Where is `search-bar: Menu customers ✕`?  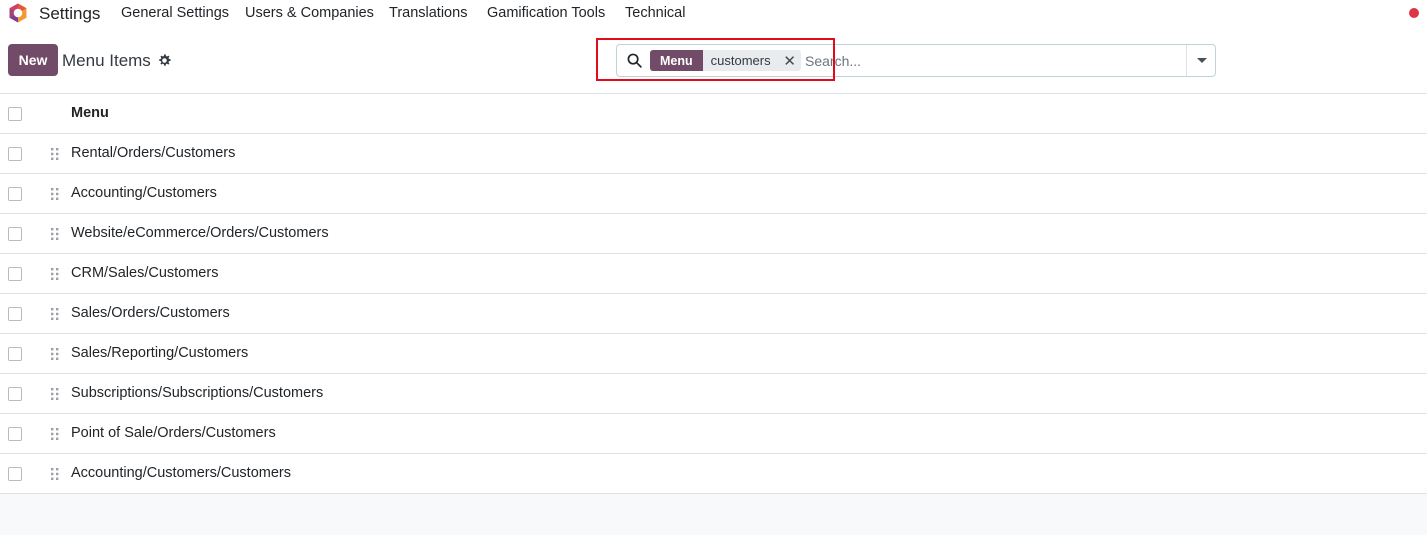 search-bar: Menu customers ✕ is located at coordinates (916, 60).